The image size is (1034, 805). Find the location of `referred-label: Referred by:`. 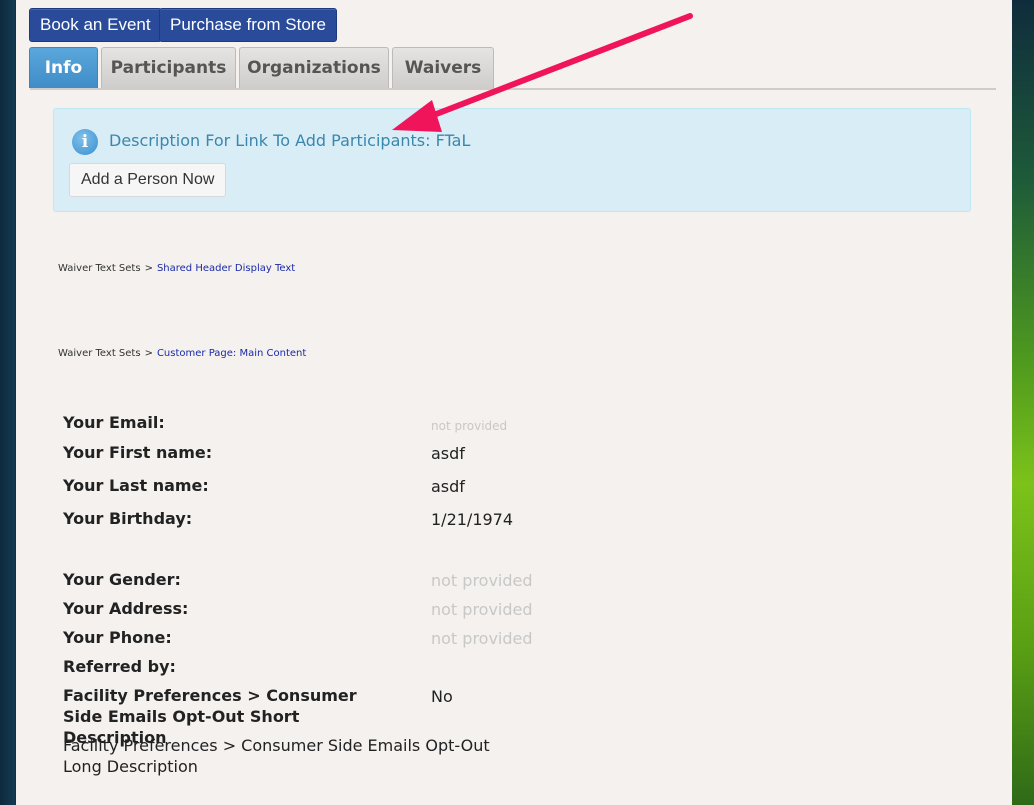

referred-label: Referred by: is located at coordinates (119, 666).